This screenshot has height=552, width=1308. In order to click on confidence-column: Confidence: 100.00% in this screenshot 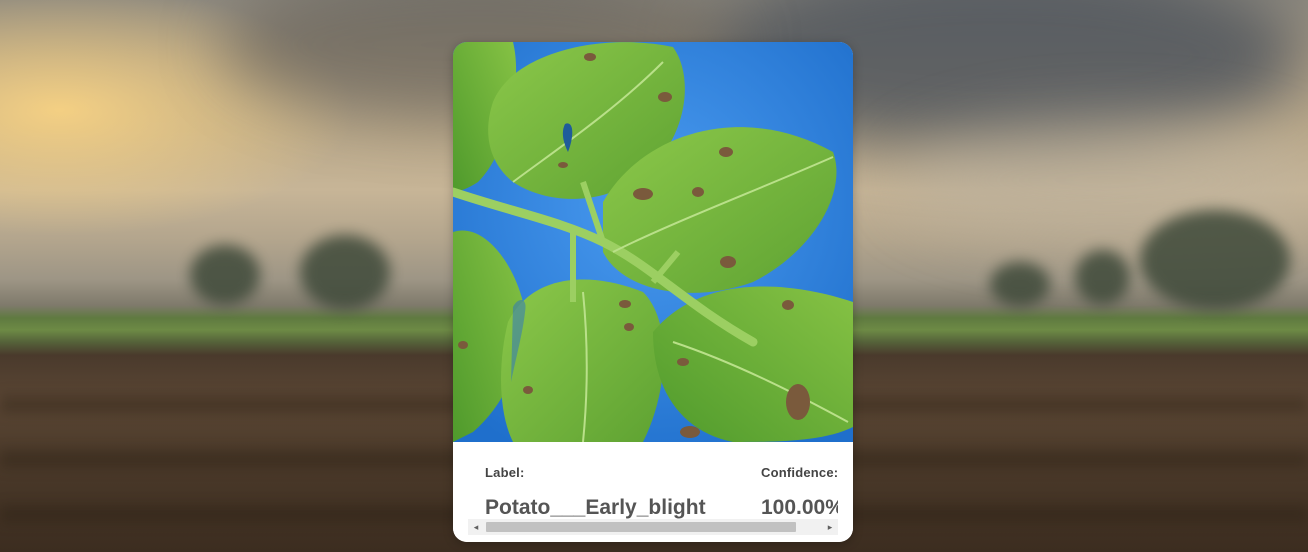, I will do `click(799, 492)`.